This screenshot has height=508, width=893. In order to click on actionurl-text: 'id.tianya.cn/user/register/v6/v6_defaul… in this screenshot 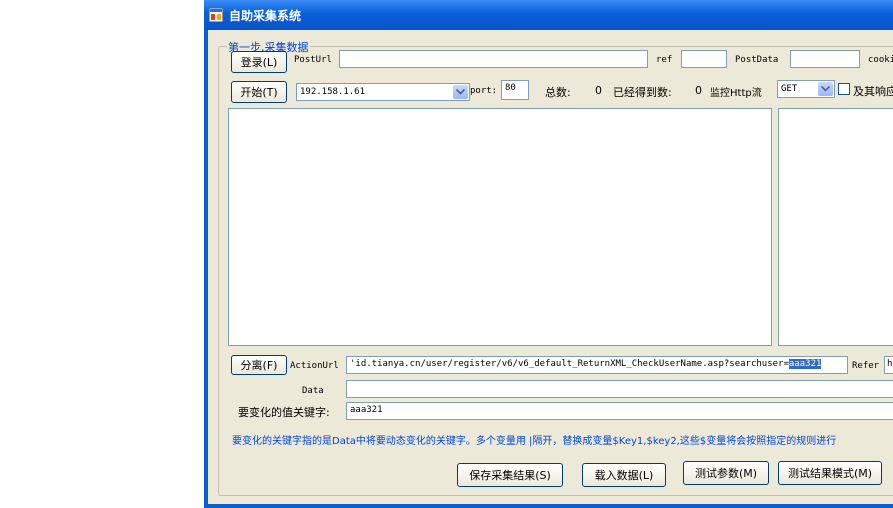, I will do `click(569, 364)`.